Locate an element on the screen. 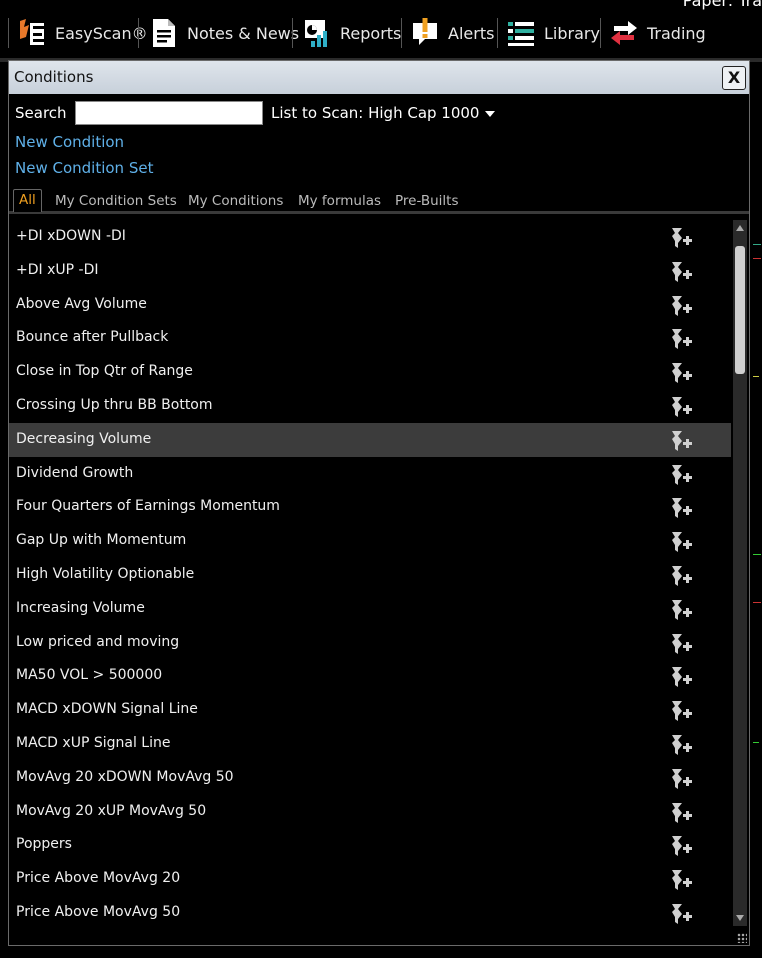  tab-my-condition-sets: My Condition Sets is located at coordinates (116, 201).